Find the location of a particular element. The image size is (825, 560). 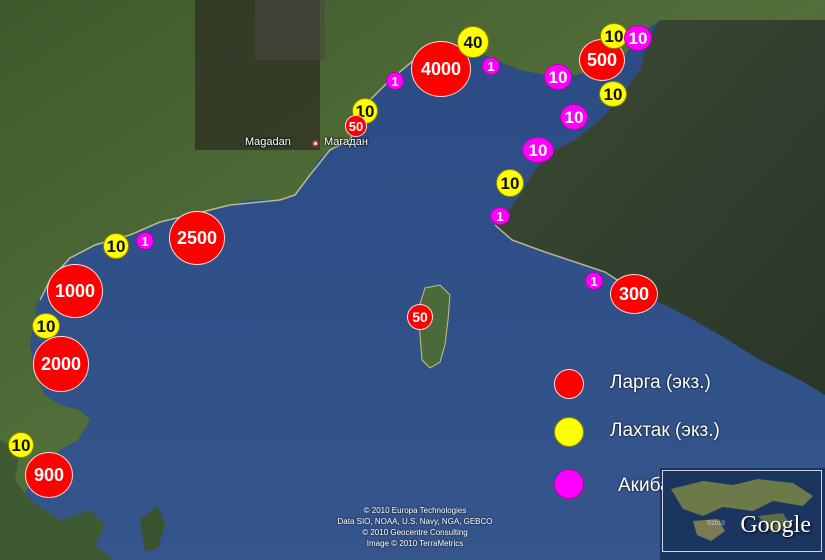

legend-swatch-lakhtak is located at coordinates (569, 432).